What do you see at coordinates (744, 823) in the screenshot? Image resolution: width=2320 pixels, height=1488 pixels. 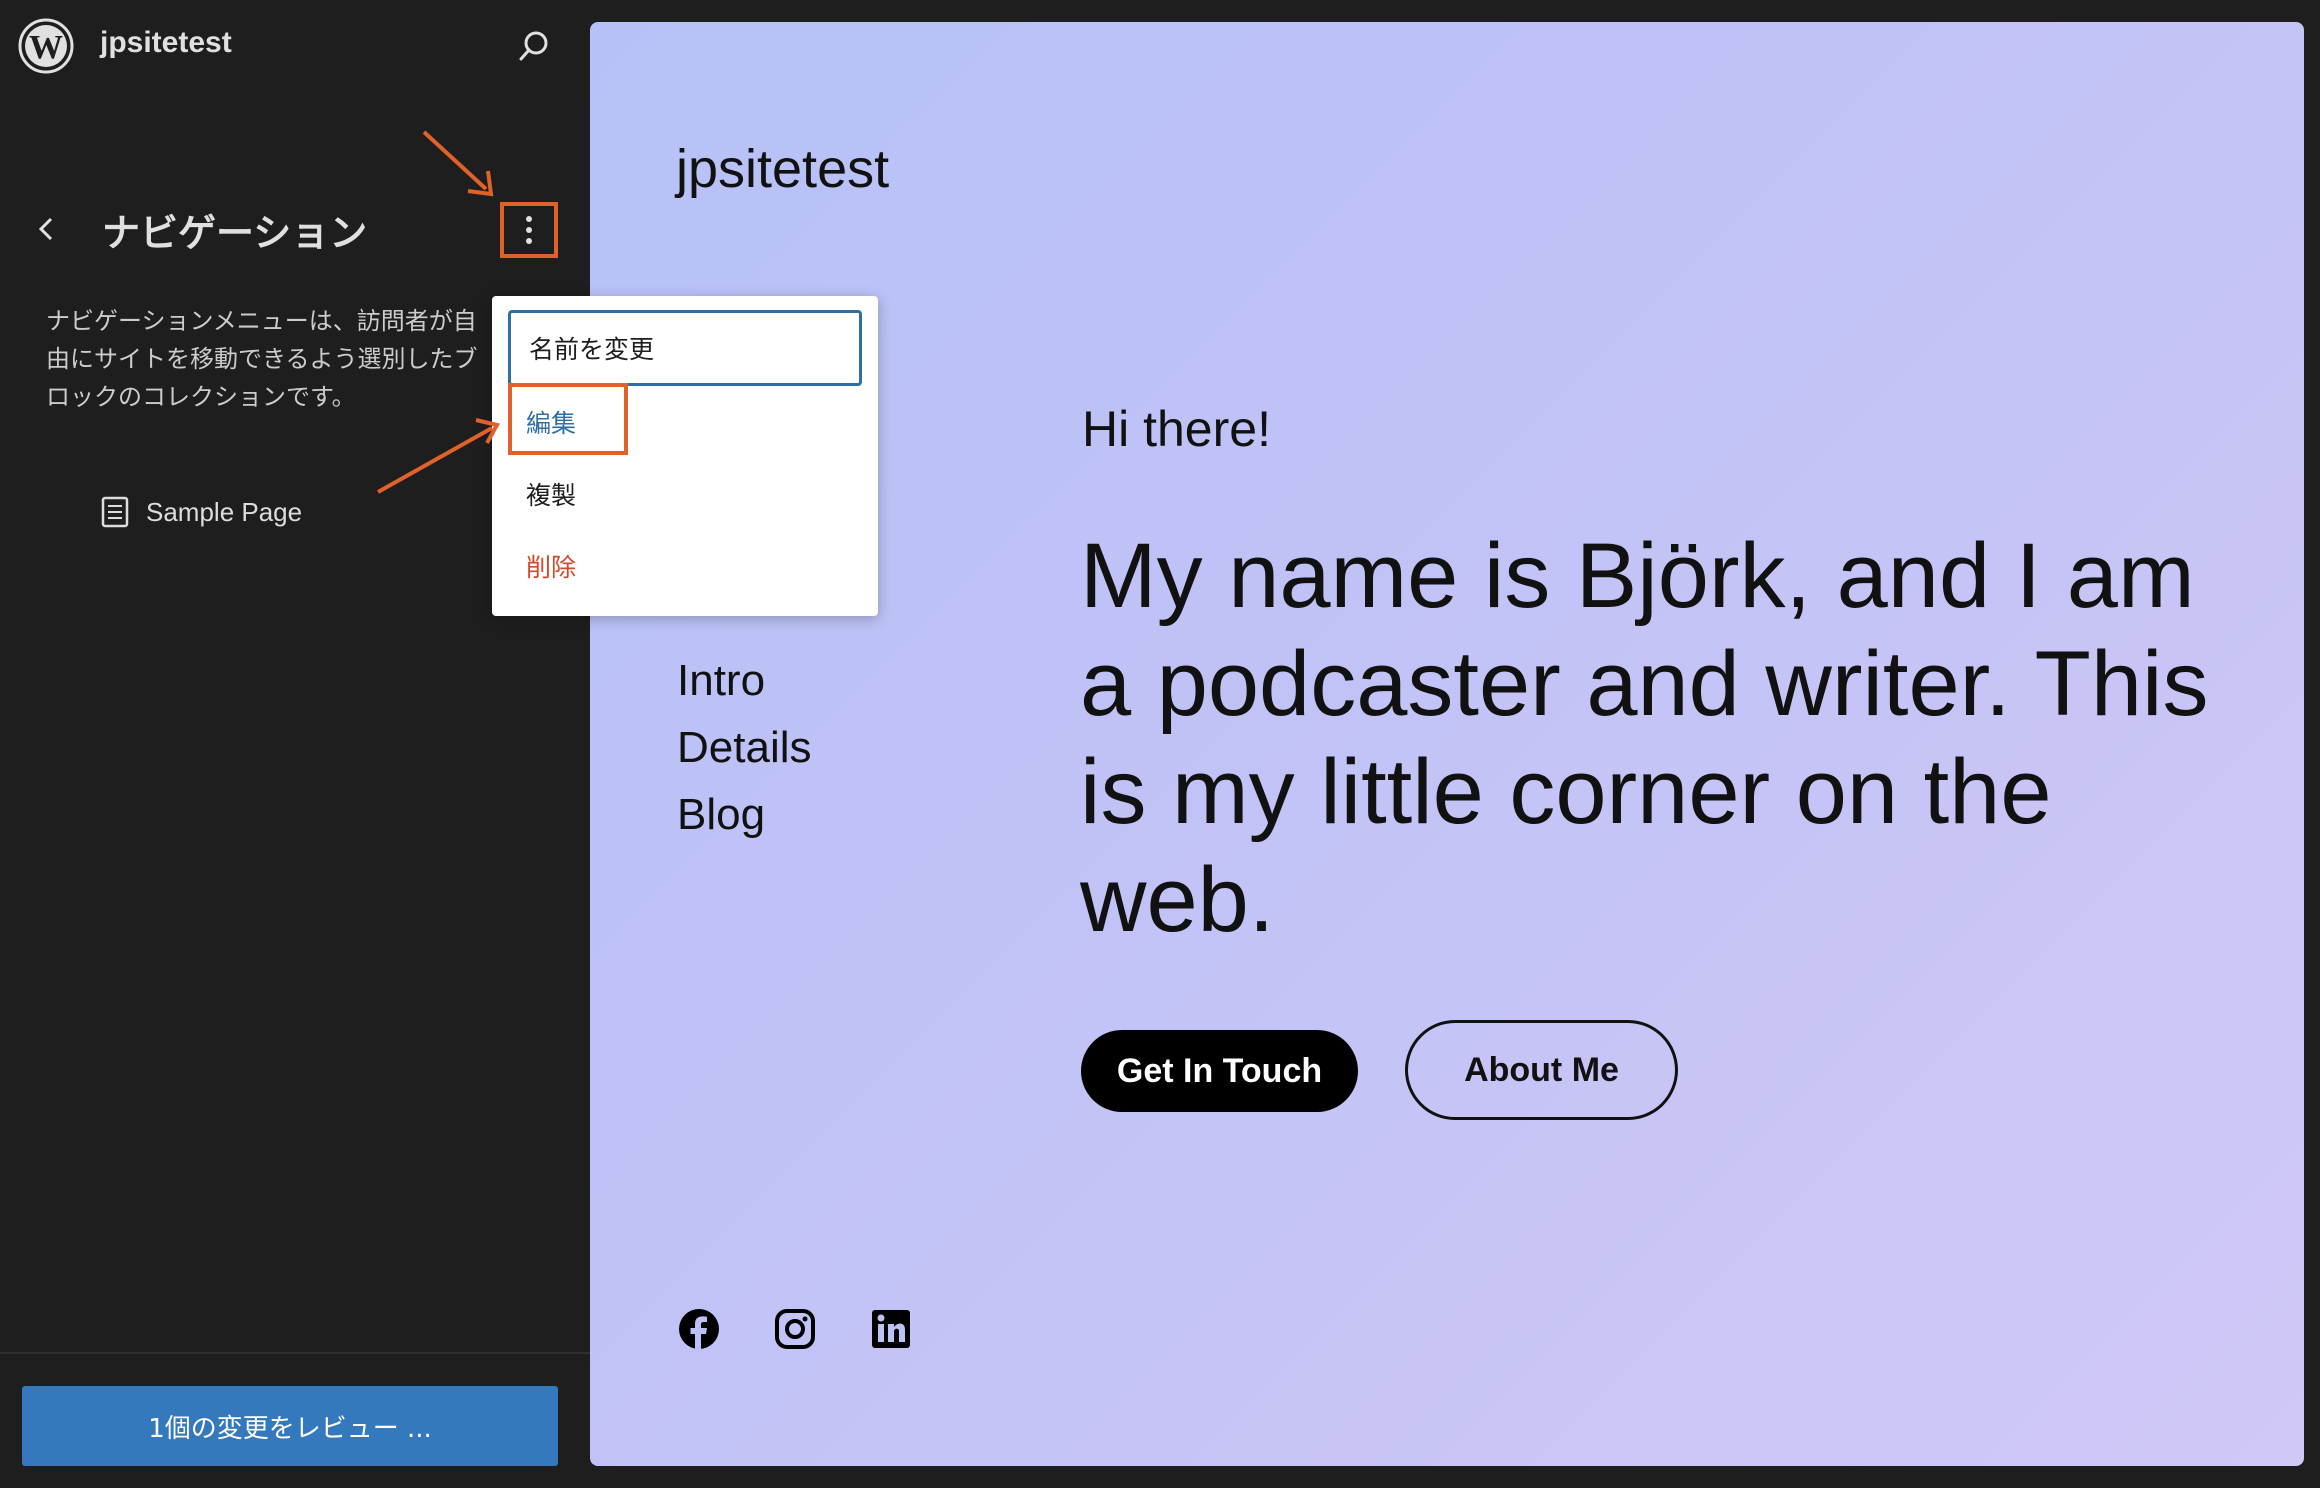 I see `preview-nav-link-blog: Blog` at bounding box center [744, 823].